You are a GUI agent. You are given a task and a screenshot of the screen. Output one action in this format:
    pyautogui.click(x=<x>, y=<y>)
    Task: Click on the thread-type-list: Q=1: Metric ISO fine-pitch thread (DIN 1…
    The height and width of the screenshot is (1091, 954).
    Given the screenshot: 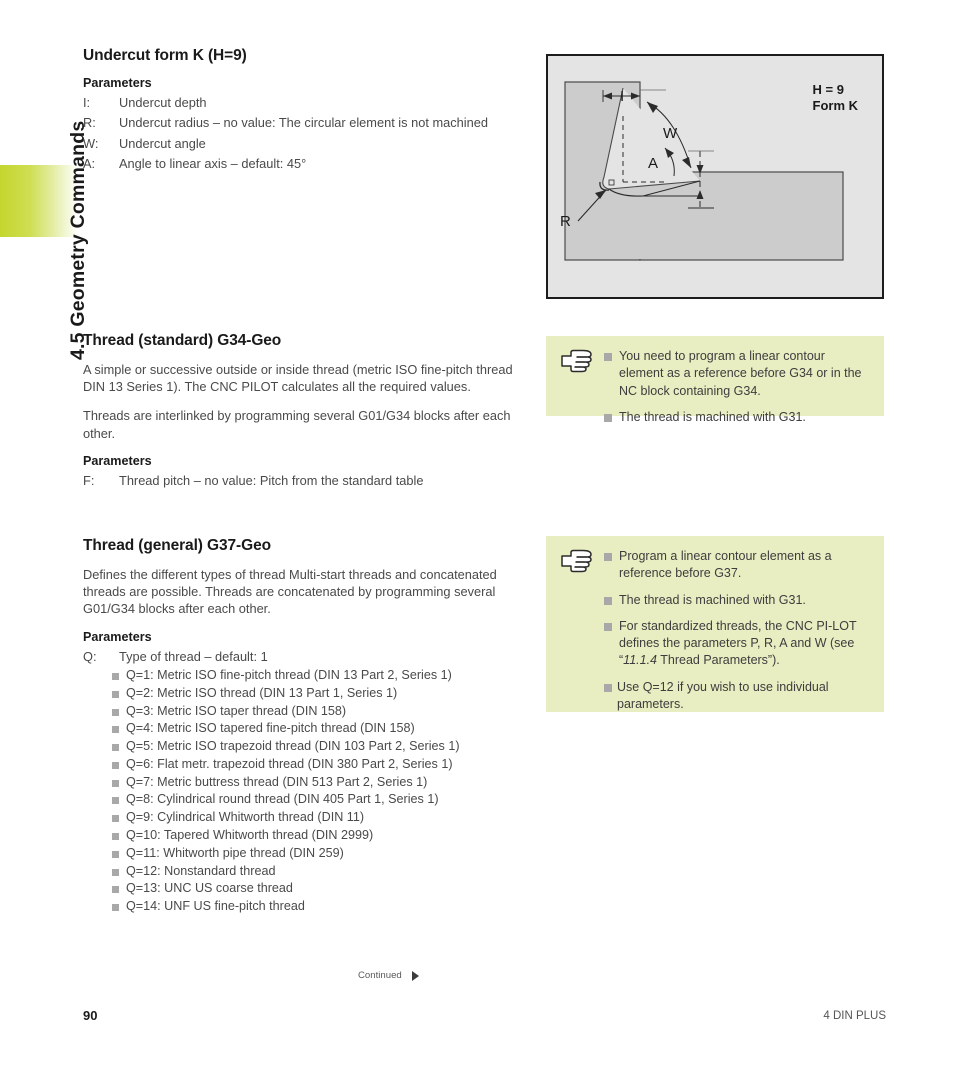 What is the action you would take?
    pyautogui.click(x=308, y=791)
    